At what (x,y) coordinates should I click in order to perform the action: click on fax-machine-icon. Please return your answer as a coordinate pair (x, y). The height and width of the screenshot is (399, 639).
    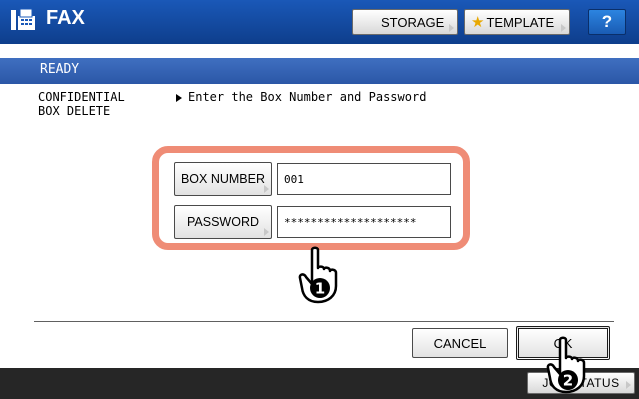
    Looking at the image, I should click on (23, 19).